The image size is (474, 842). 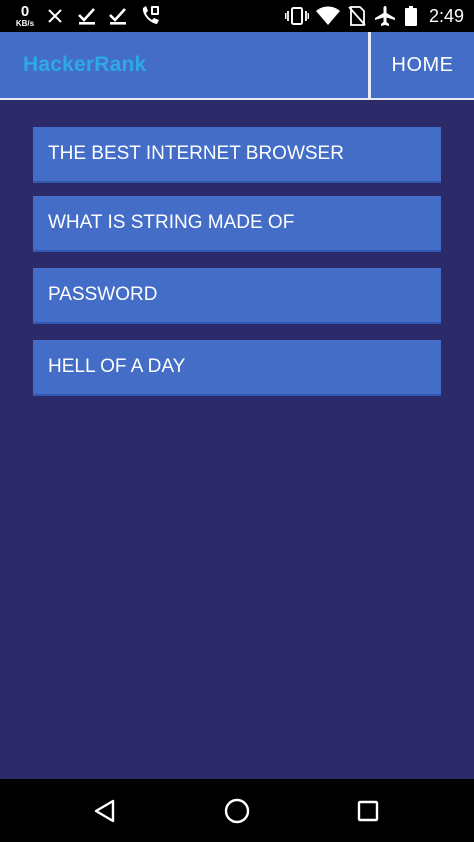 What do you see at coordinates (85, 64) in the screenshot?
I see `brand-title: HackerRank` at bounding box center [85, 64].